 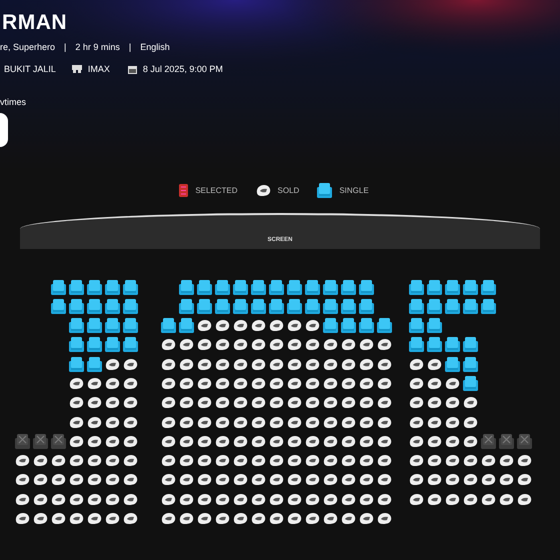 I want to click on show-datetime: 8 Jul 2025, 9:00 PM, so click(x=182, y=69).